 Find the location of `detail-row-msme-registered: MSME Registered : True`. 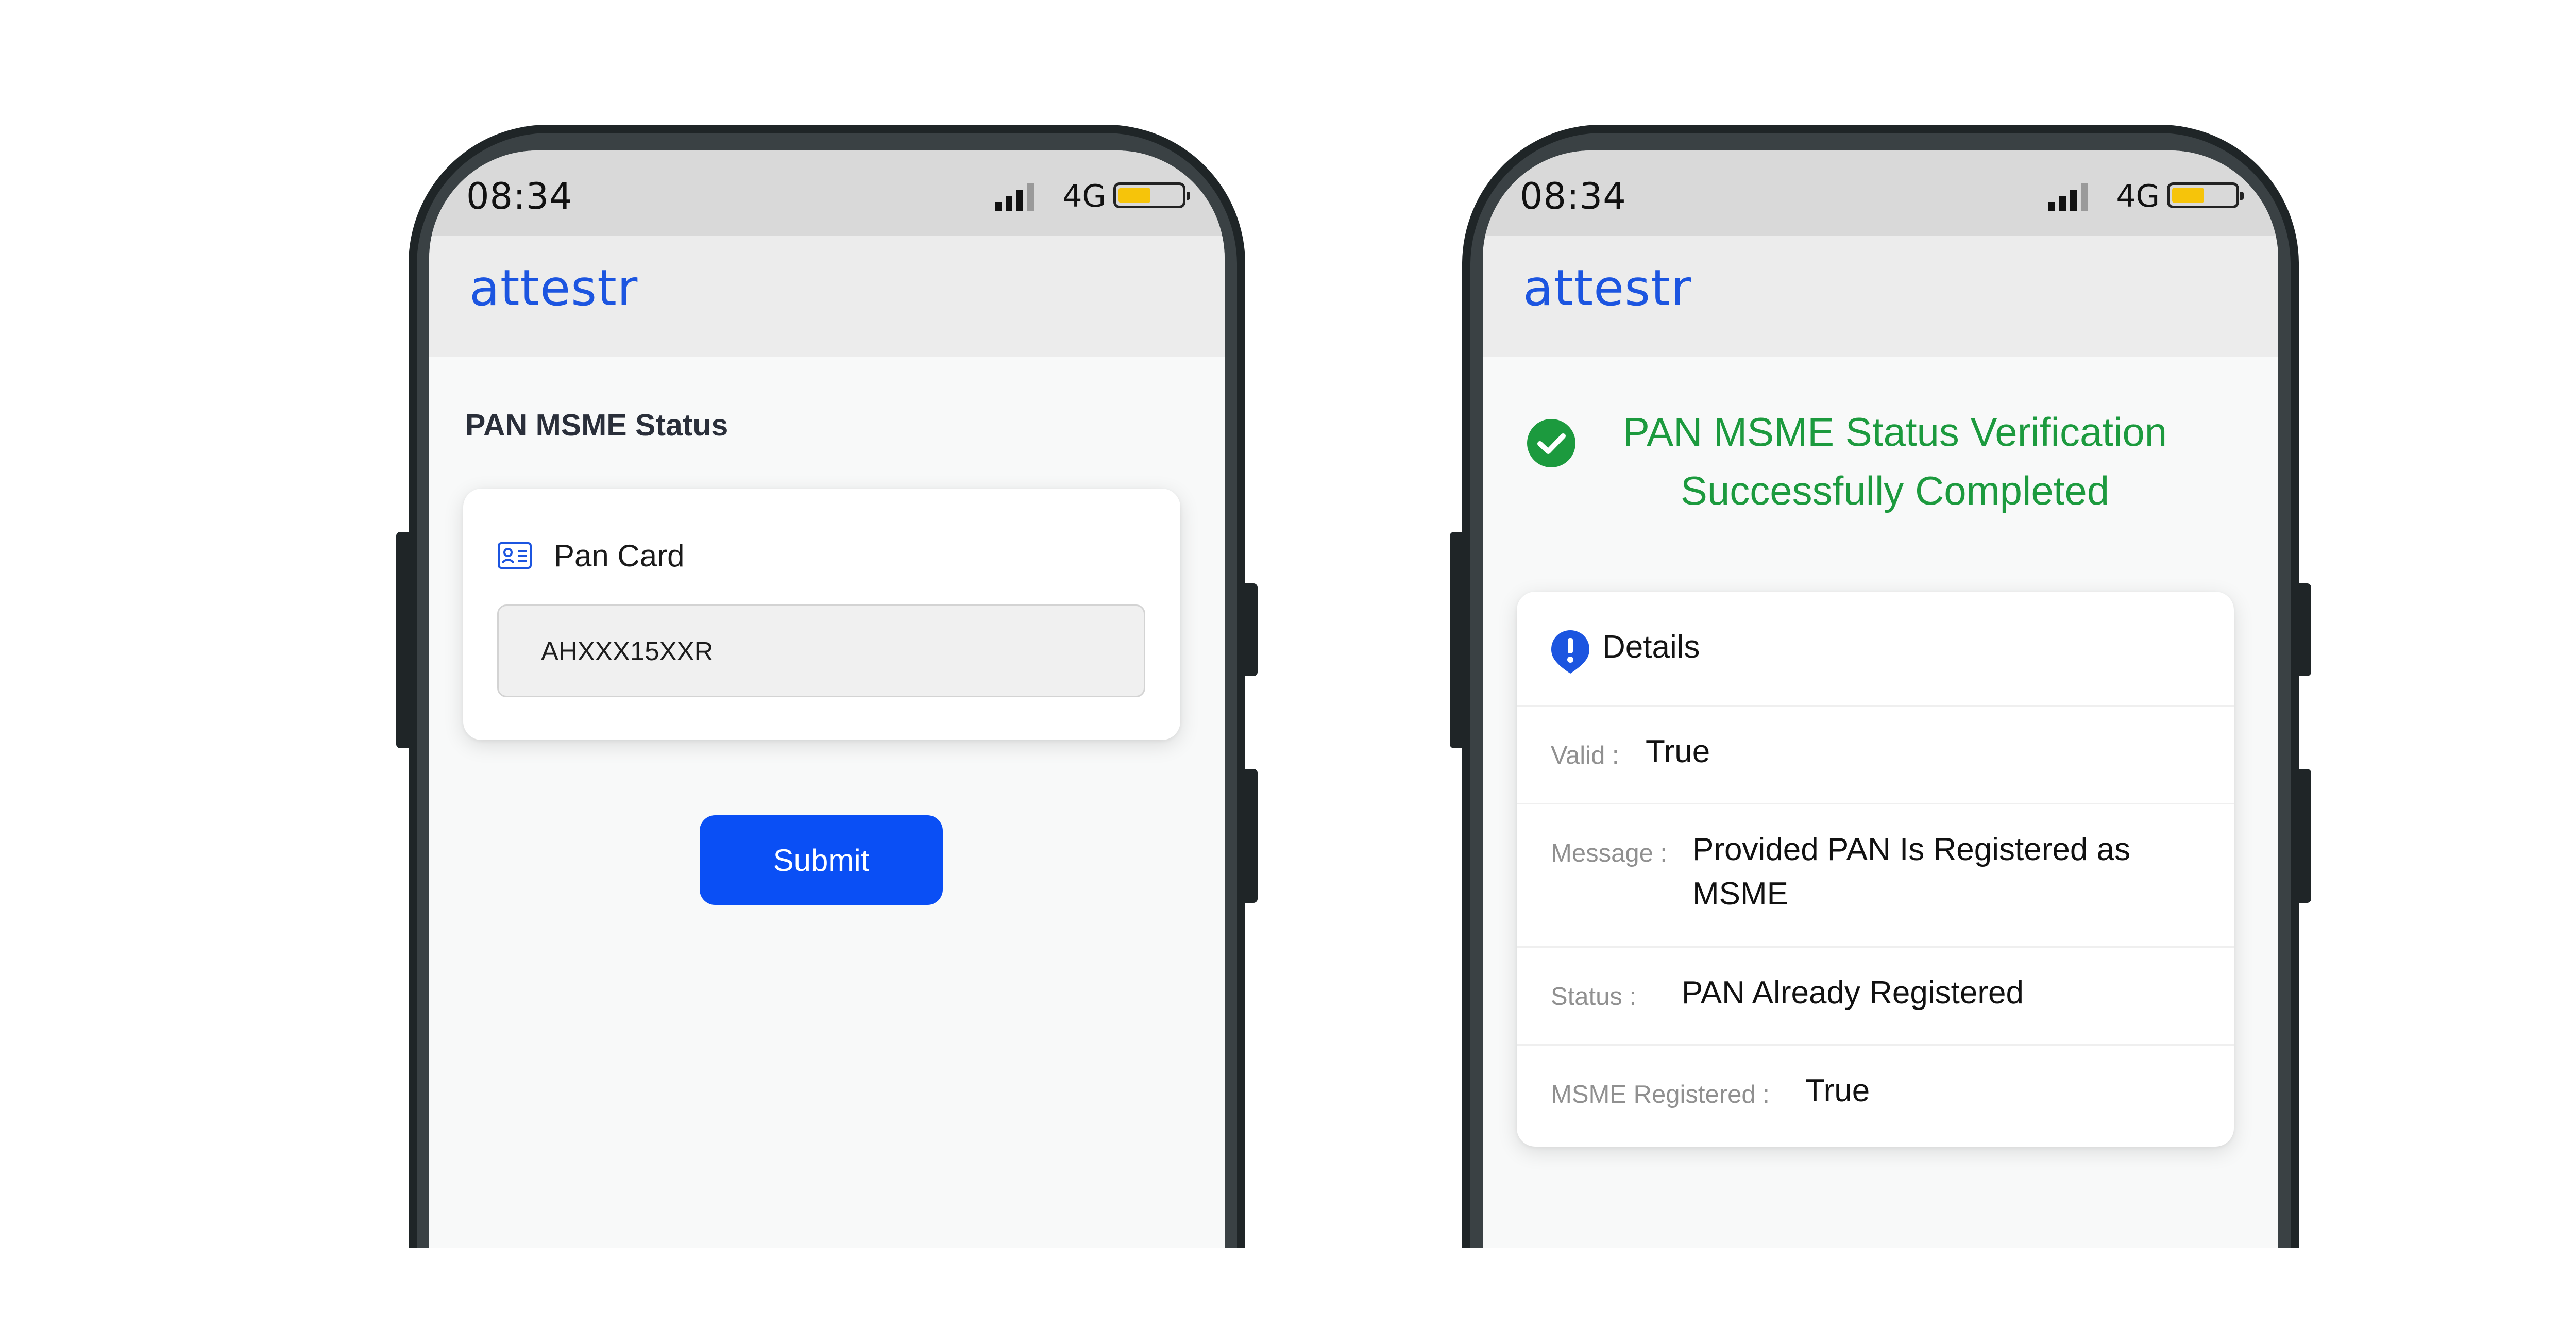

detail-row-msme-registered: MSME Registered : True is located at coordinates (1875, 1095).